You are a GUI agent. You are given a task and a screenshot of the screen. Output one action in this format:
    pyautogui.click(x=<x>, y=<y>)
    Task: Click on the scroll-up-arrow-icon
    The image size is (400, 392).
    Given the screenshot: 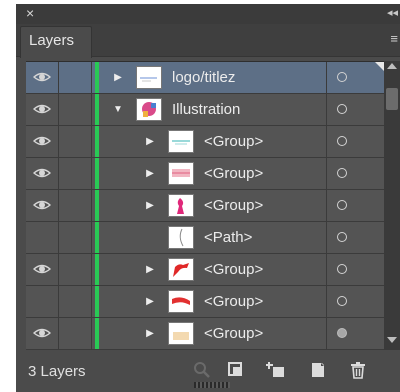 What is the action you would take?
    pyautogui.click(x=392, y=66)
    